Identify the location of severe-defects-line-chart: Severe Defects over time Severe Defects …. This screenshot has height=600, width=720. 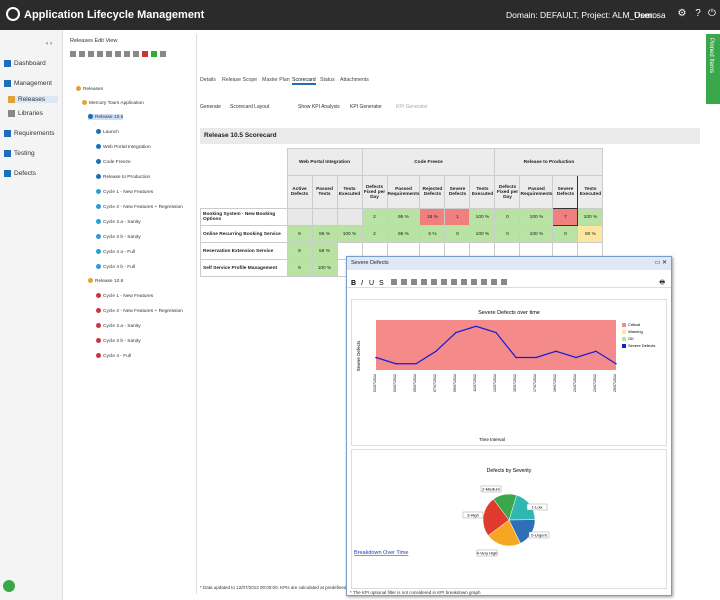
(505, 376).